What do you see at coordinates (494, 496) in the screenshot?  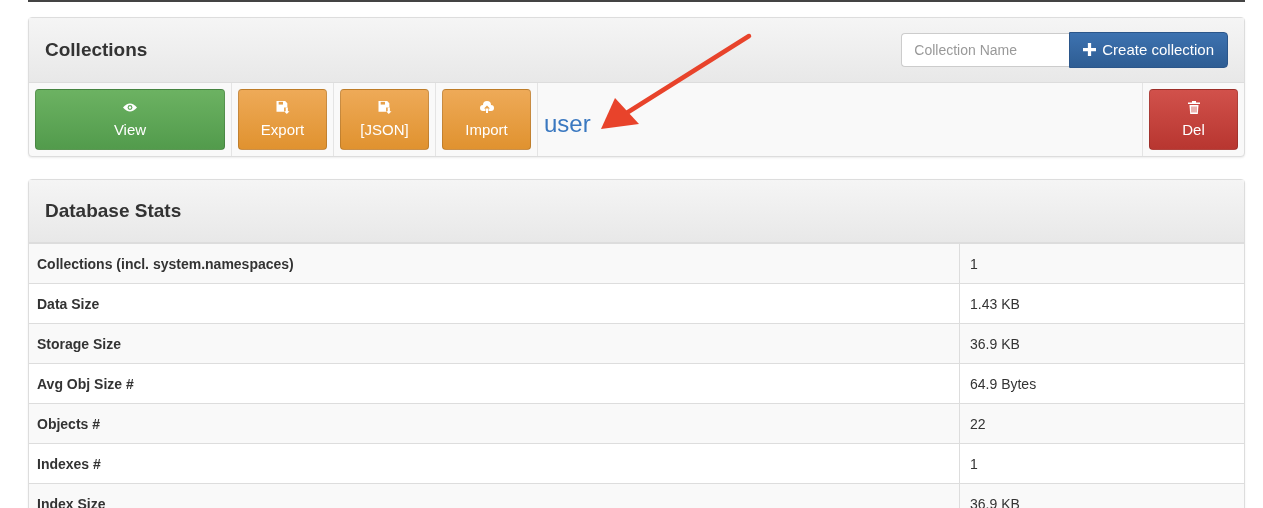 I see `table-cell: Index Size` at bounding box center [494, 496].